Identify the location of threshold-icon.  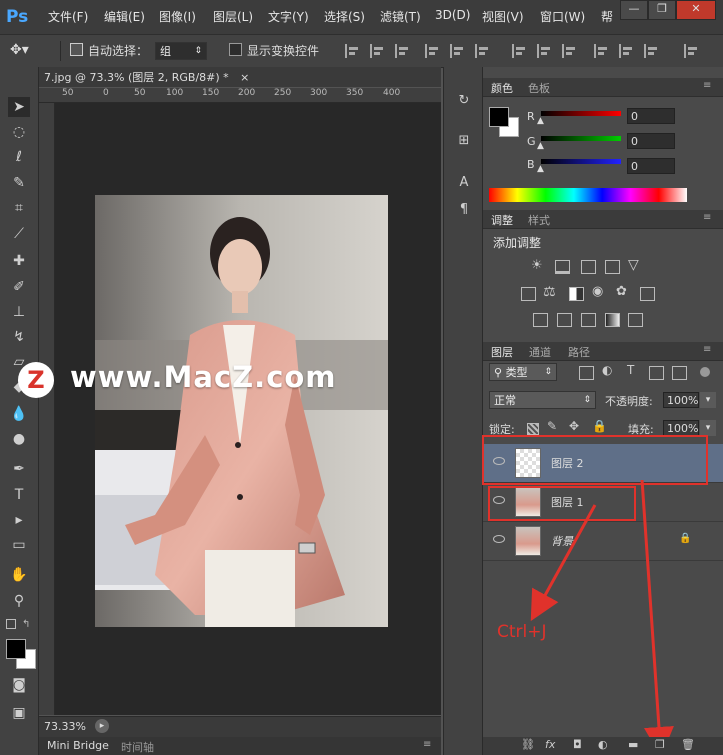
(588, 320).